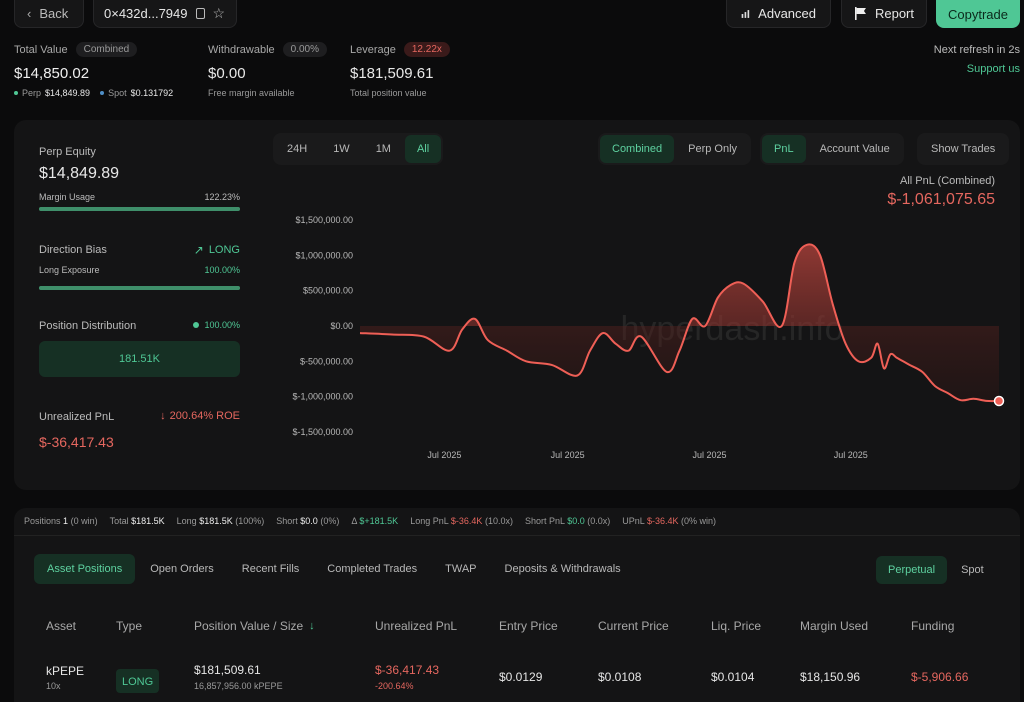 The height and width of the screenshot is (702, 1024). I want to click on chart-value: $-1,061,075.65, so click(941, 199).